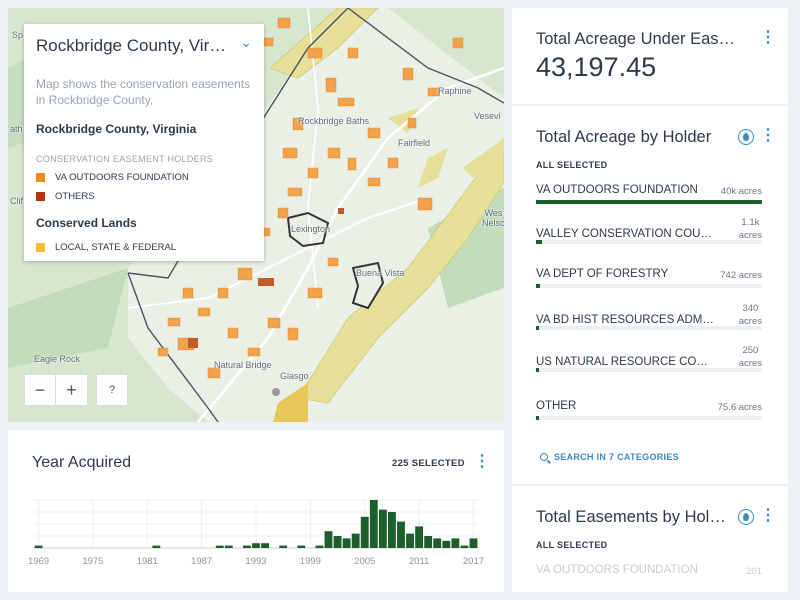  I want to click on year-bar-2014, so click(446, 544).